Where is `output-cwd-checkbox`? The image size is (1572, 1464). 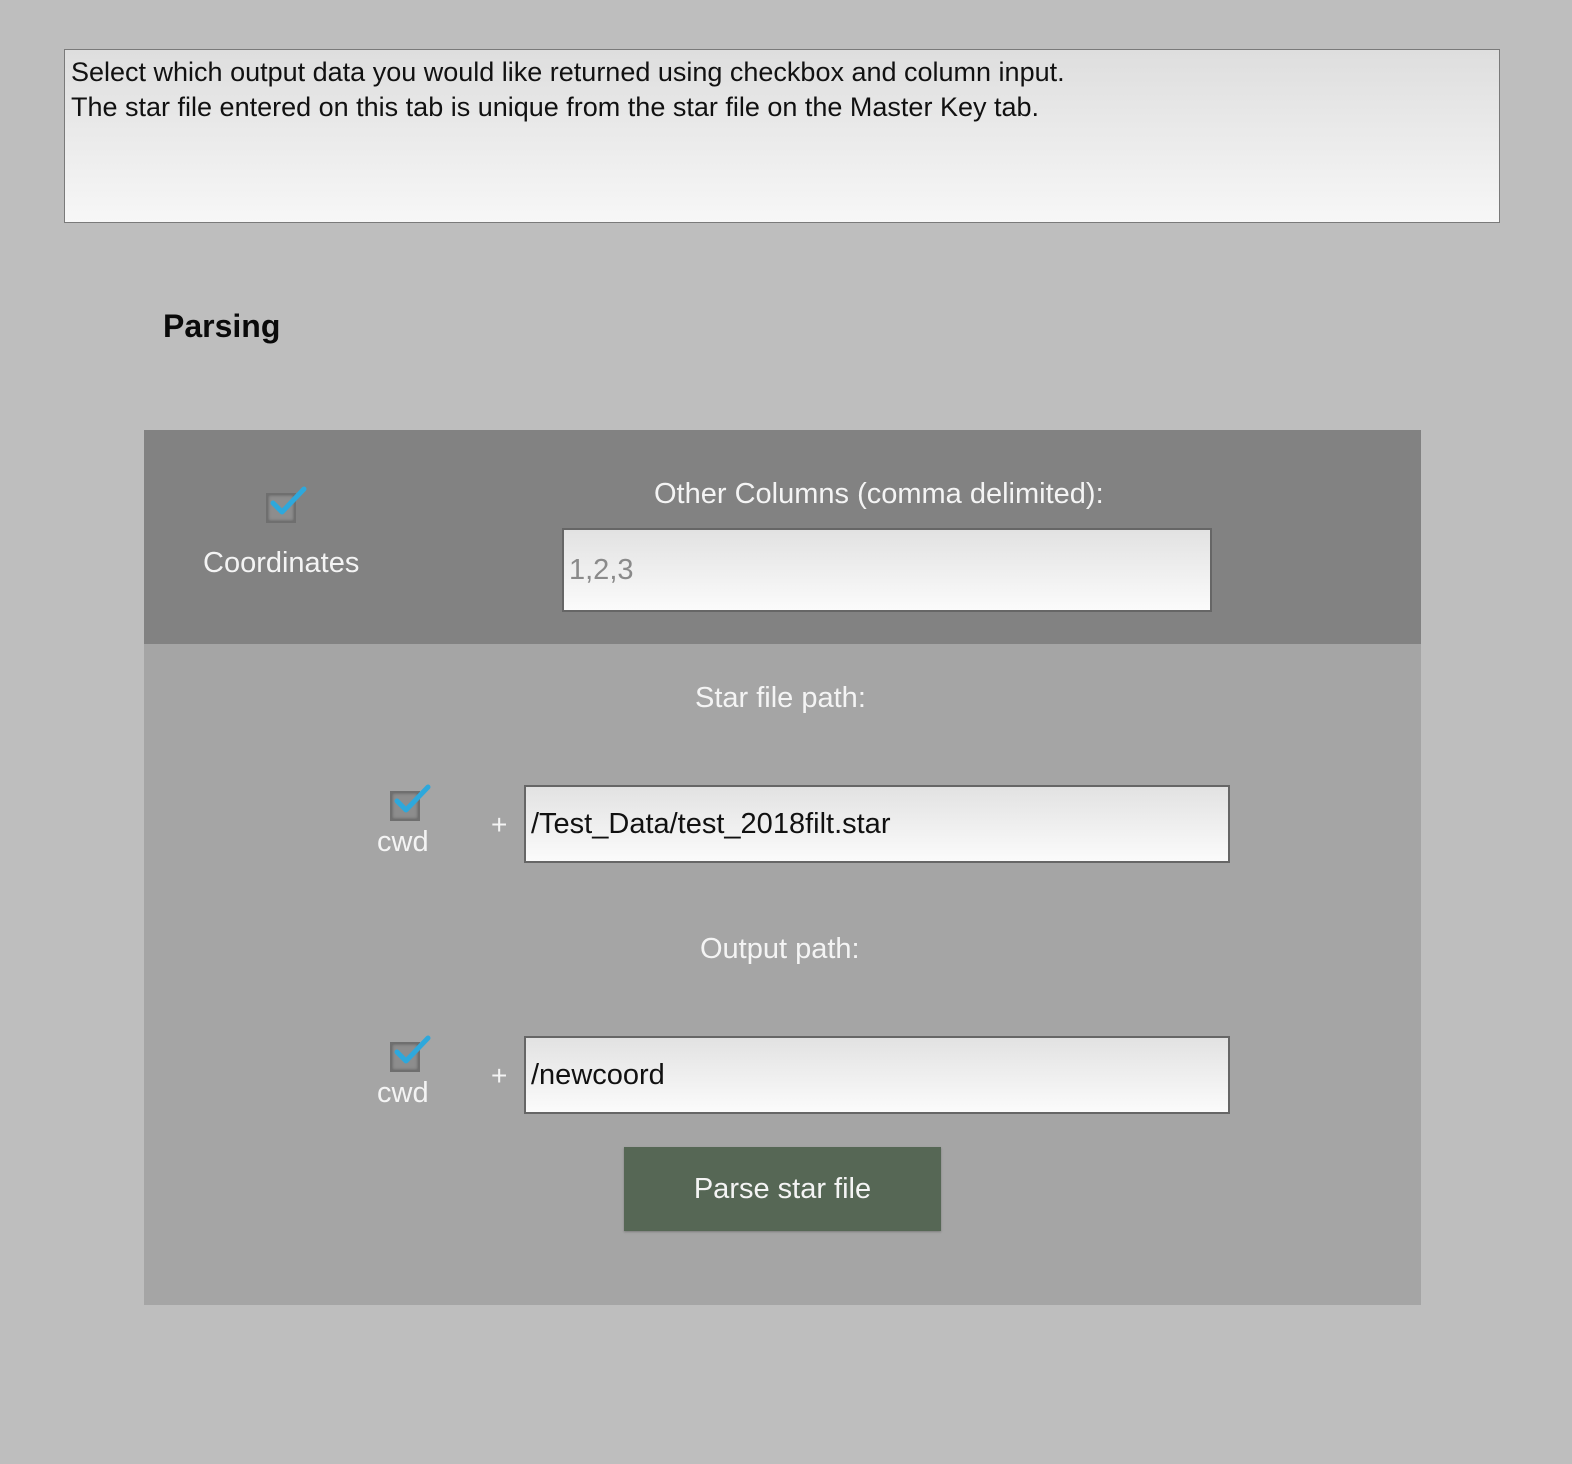
output-cwd-checkbox is located at coordinates (410, 1053).